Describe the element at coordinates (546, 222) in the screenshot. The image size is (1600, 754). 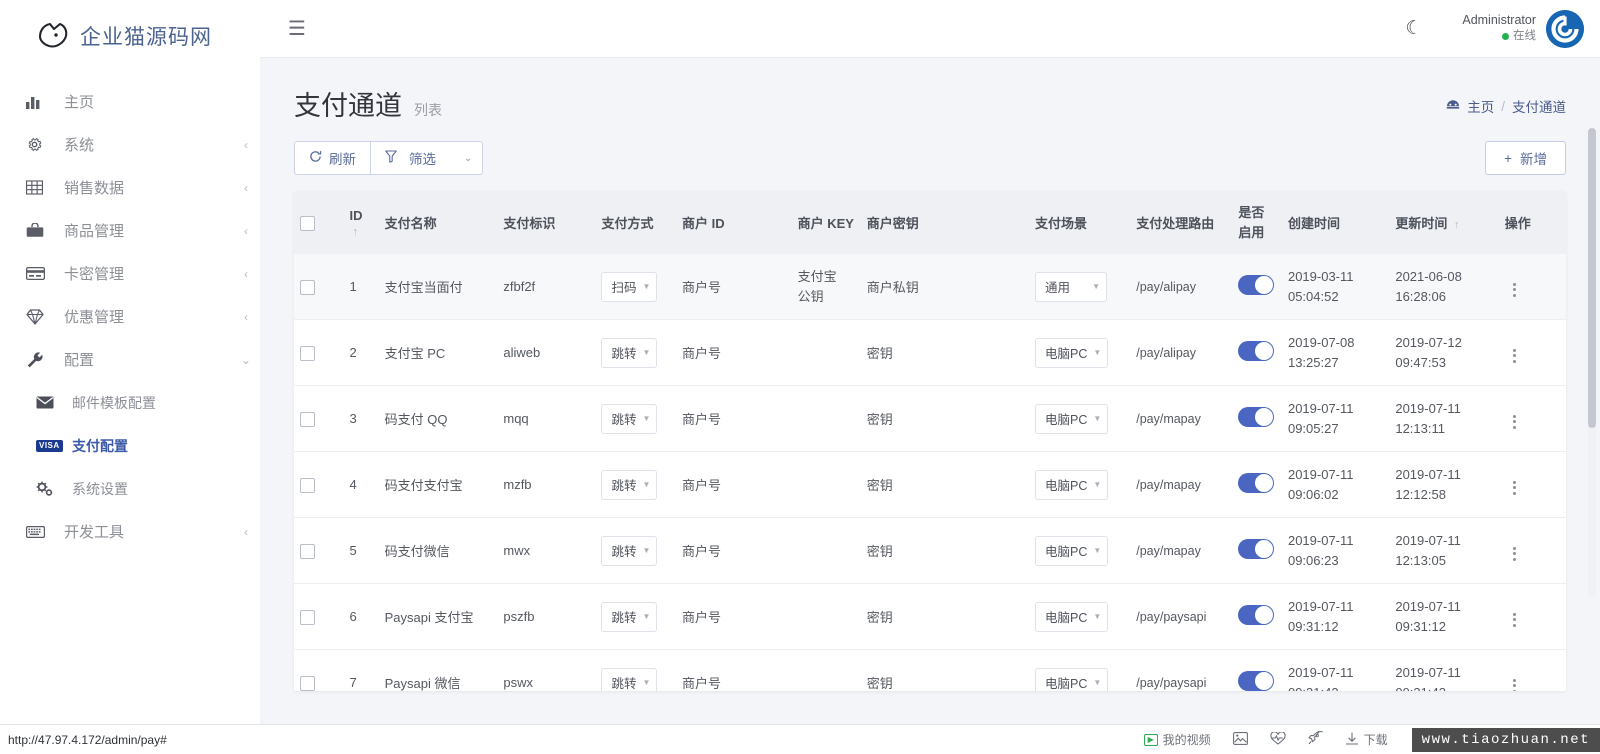
I see `col-code: 支付标识` at that location.